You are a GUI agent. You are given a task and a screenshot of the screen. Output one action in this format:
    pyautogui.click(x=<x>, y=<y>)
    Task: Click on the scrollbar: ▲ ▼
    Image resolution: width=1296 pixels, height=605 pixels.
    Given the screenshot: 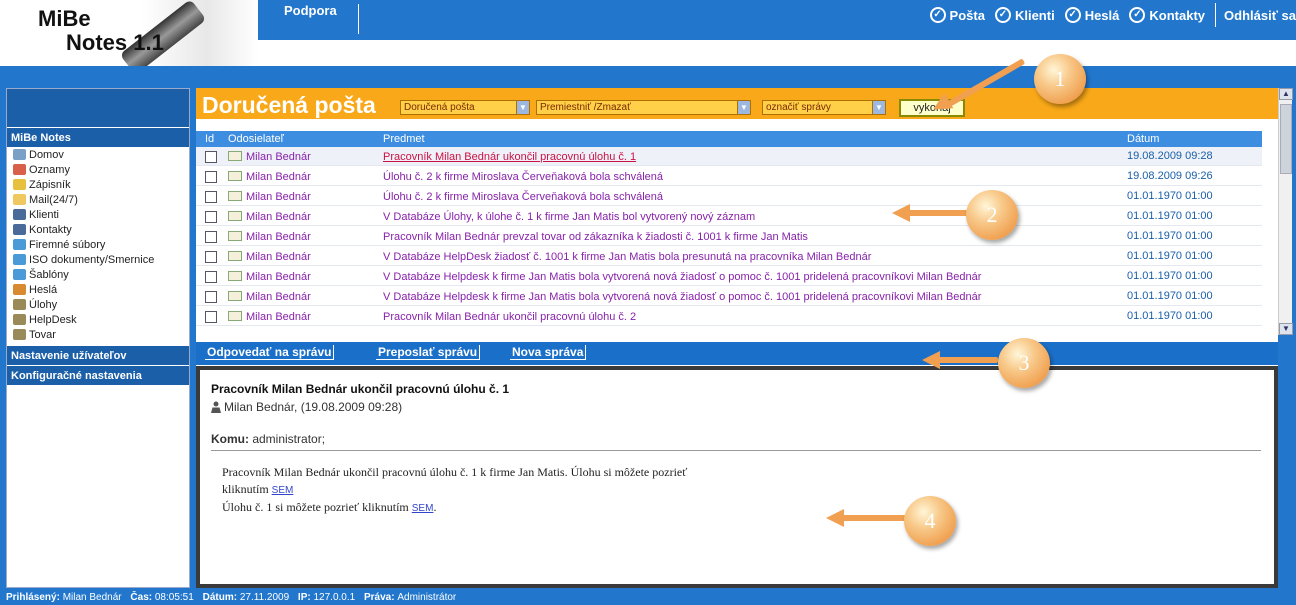 What is the action you would take?
    pyautogui.click(x=1285, y=211)
    